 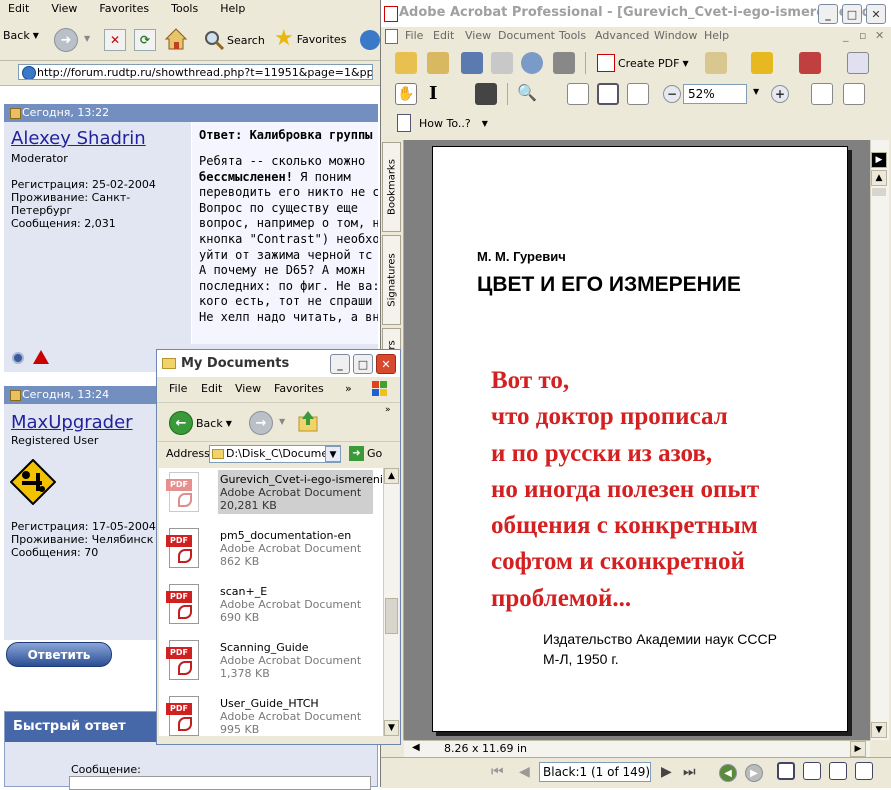 What do you see at coordinates (41, 357) in the screenshot?
I see `report-icon` at bounding box center [41, 357].